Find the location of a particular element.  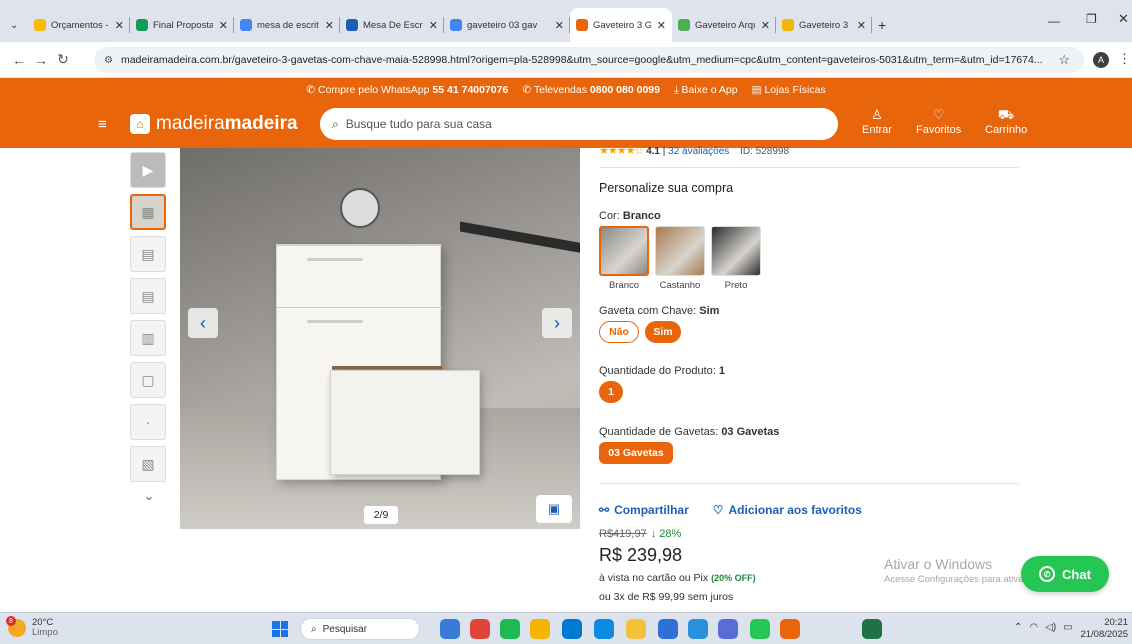

spotify-icon is located at coordinates (510, 629).